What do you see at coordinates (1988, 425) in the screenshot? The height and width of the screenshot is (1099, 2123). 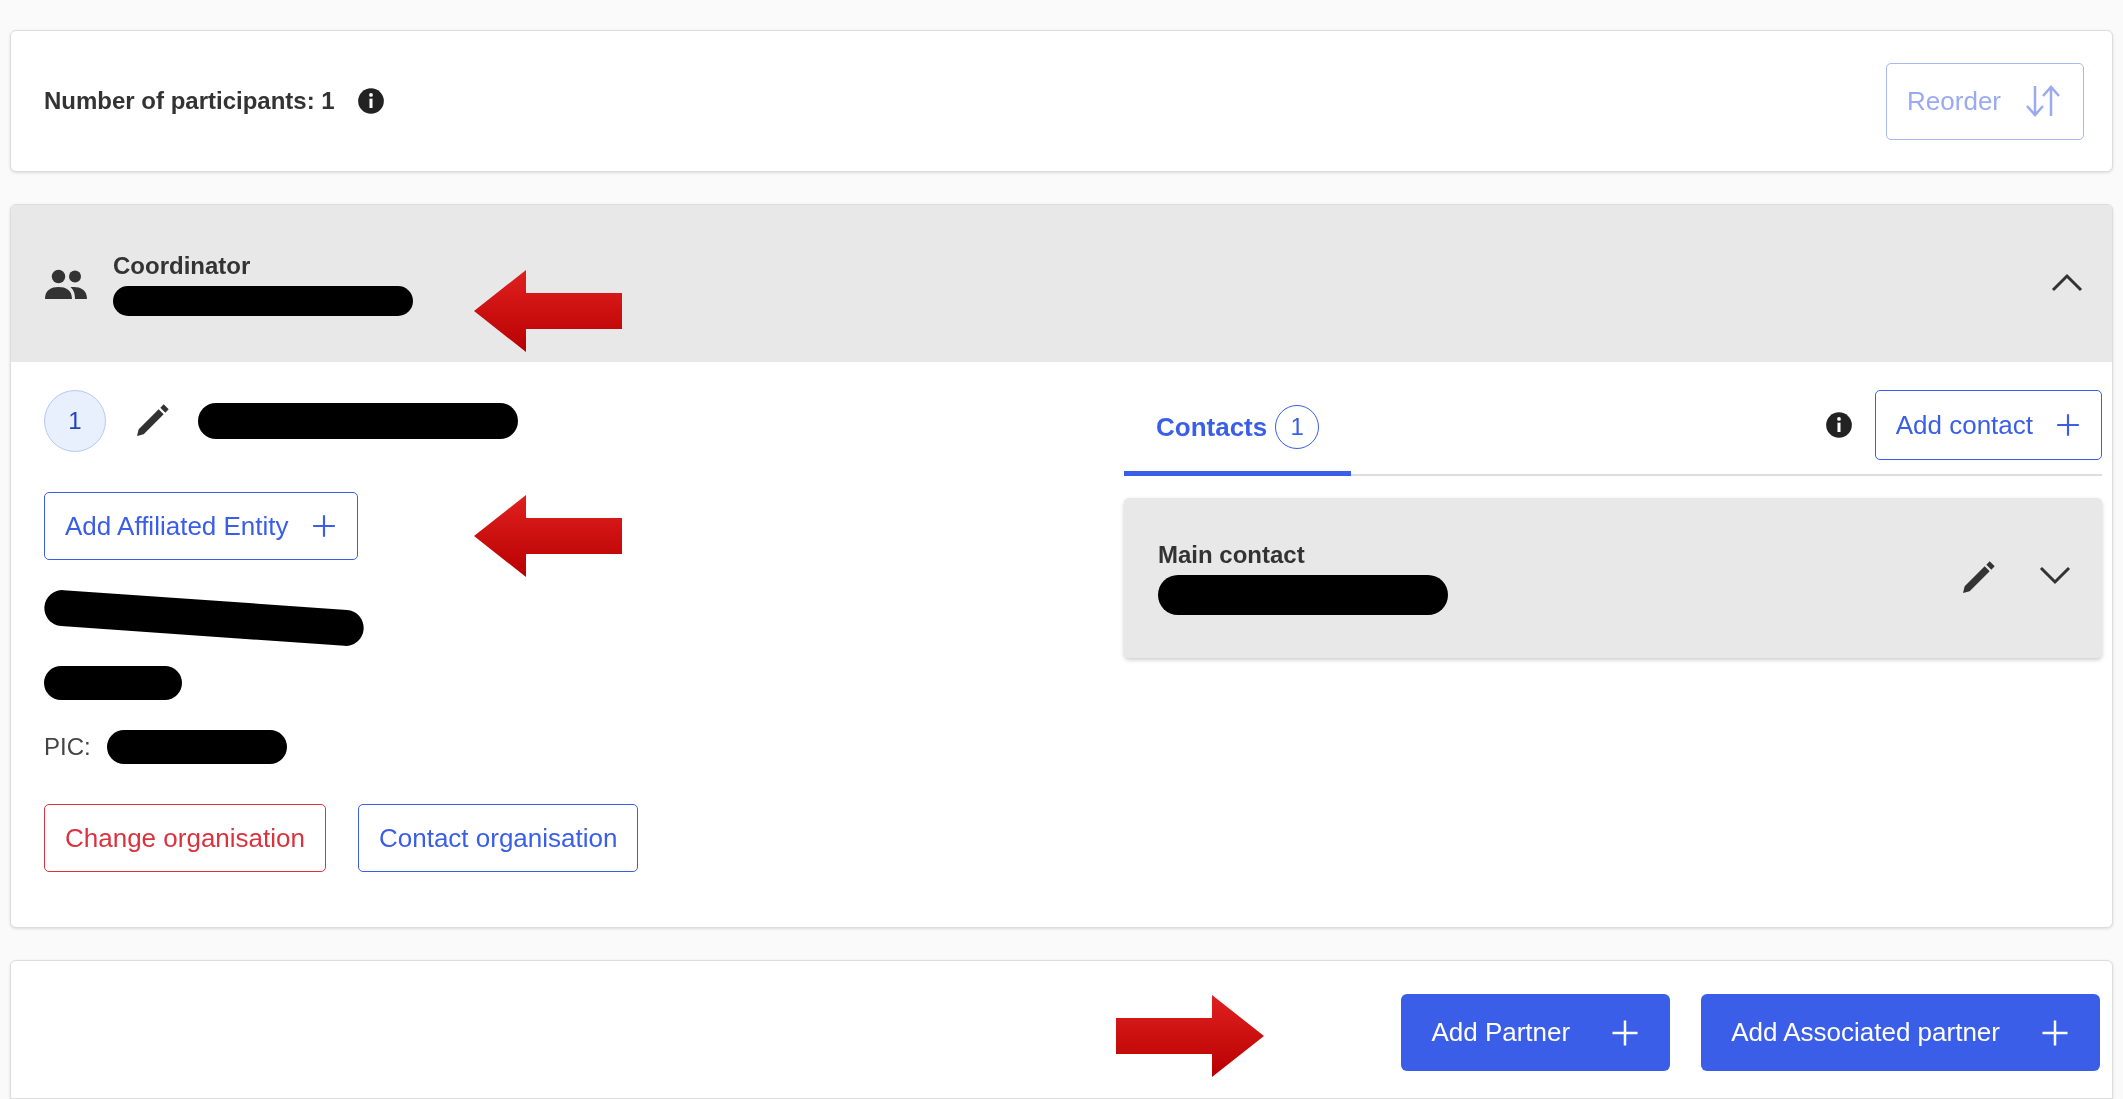 I see `add-contact-button: Add contact` at bounding box center [1988, 425].